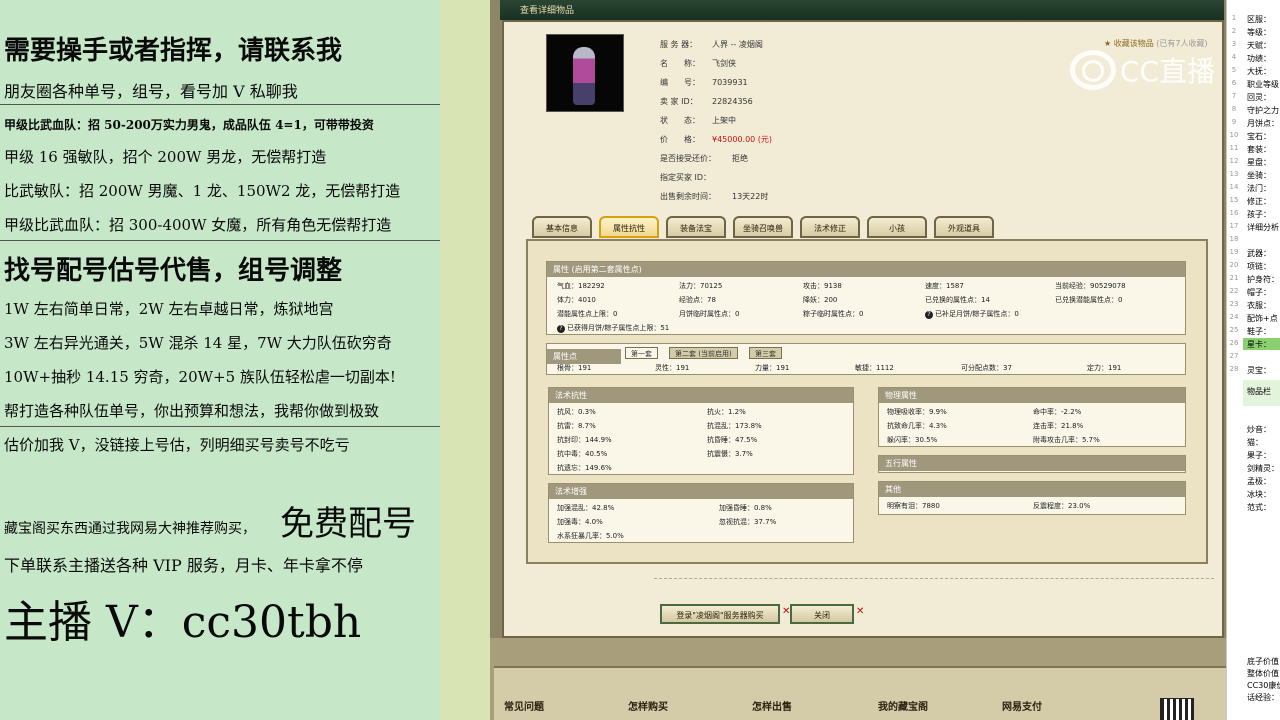 Image resolution: width=1280 pixels, height=720 pixels. I want to click on tab-point-set-3: 第三套, so click(765, 353).